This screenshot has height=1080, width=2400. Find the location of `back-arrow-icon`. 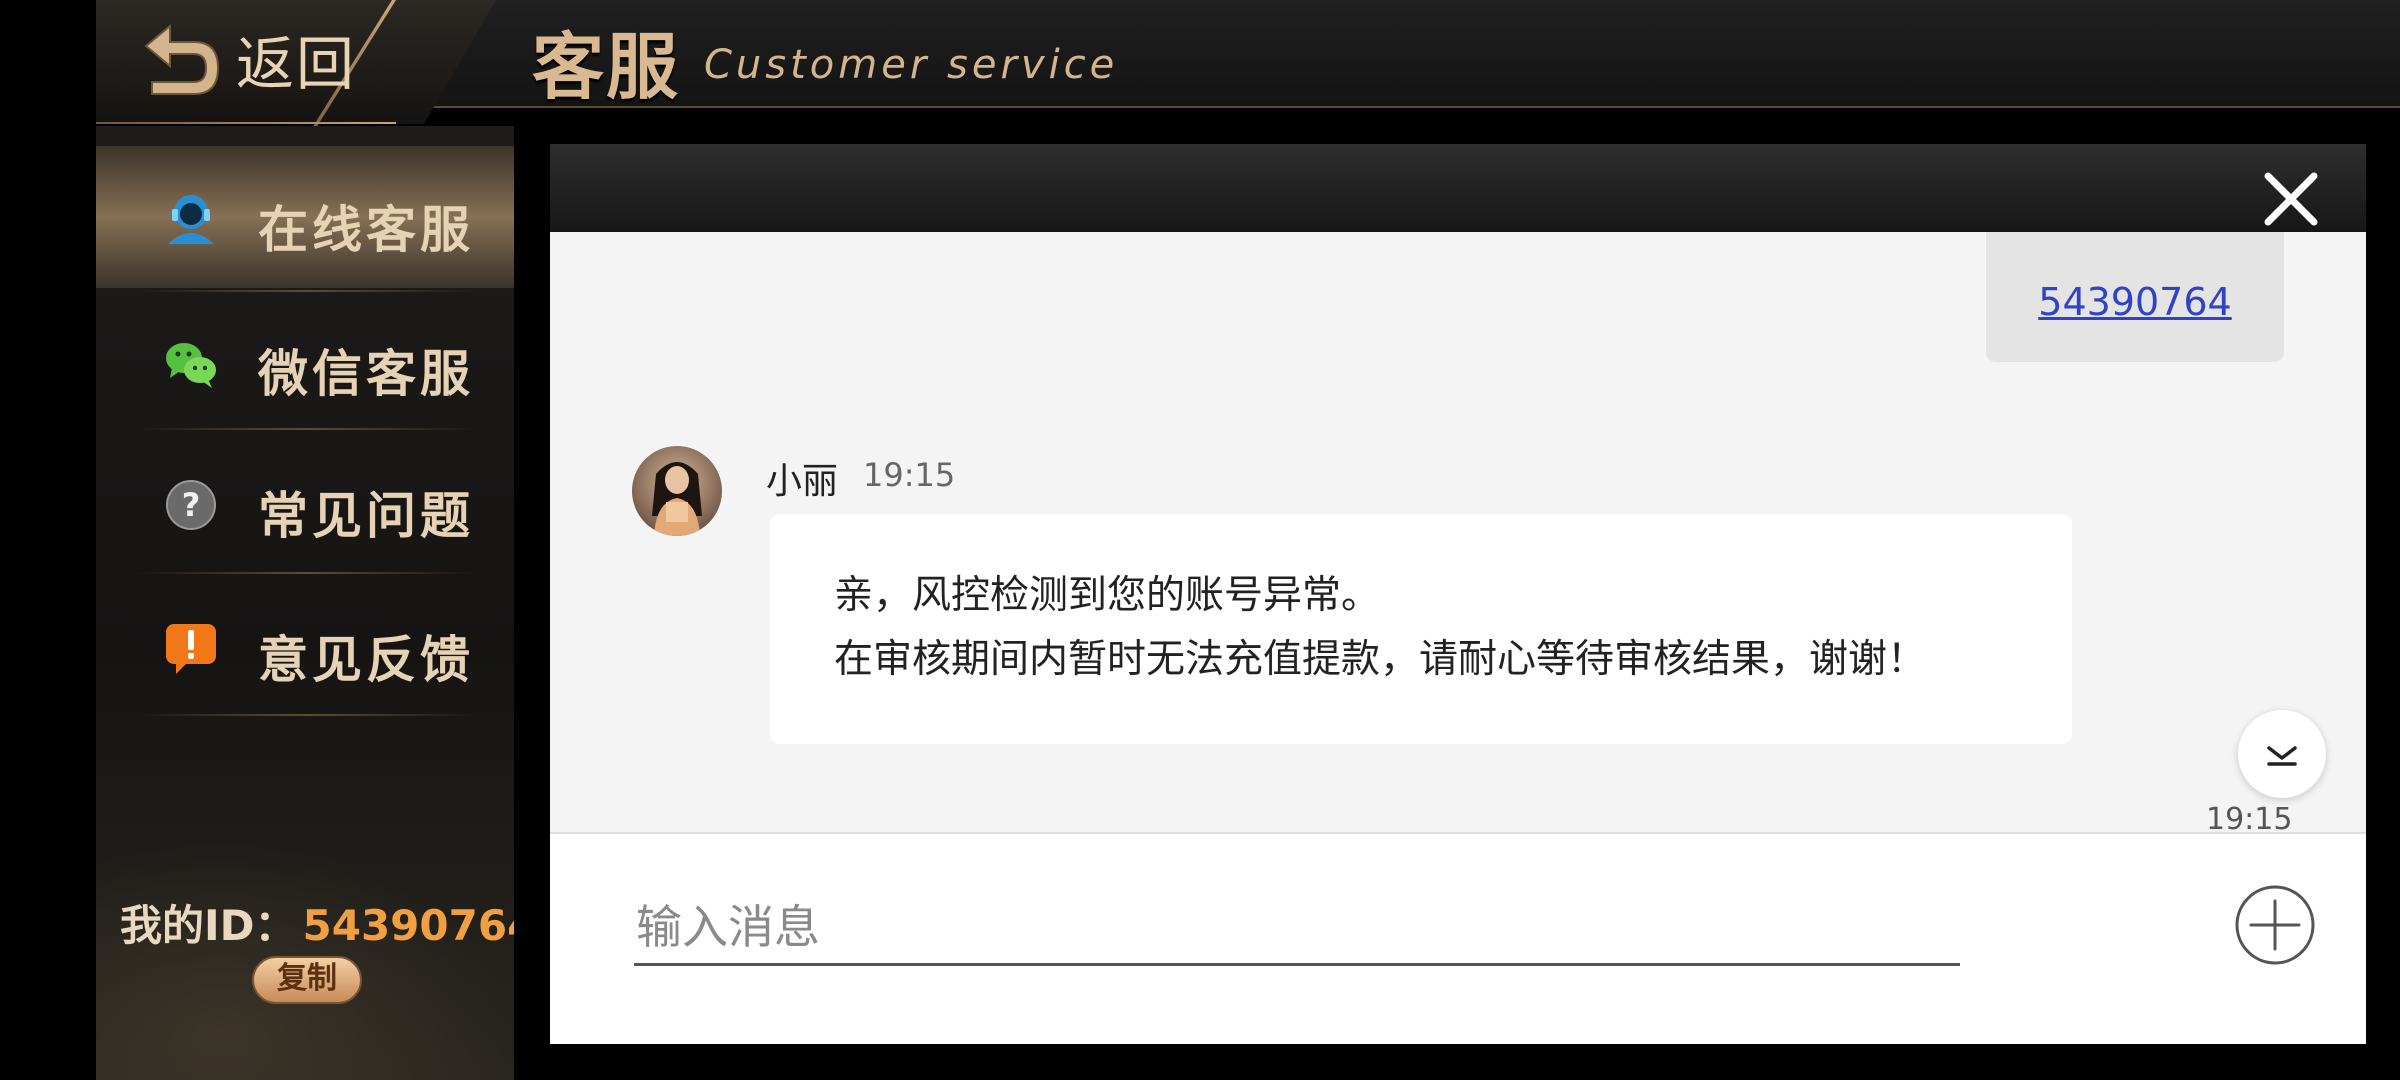

back-arrow-icon is located at coordinates (181, 59).